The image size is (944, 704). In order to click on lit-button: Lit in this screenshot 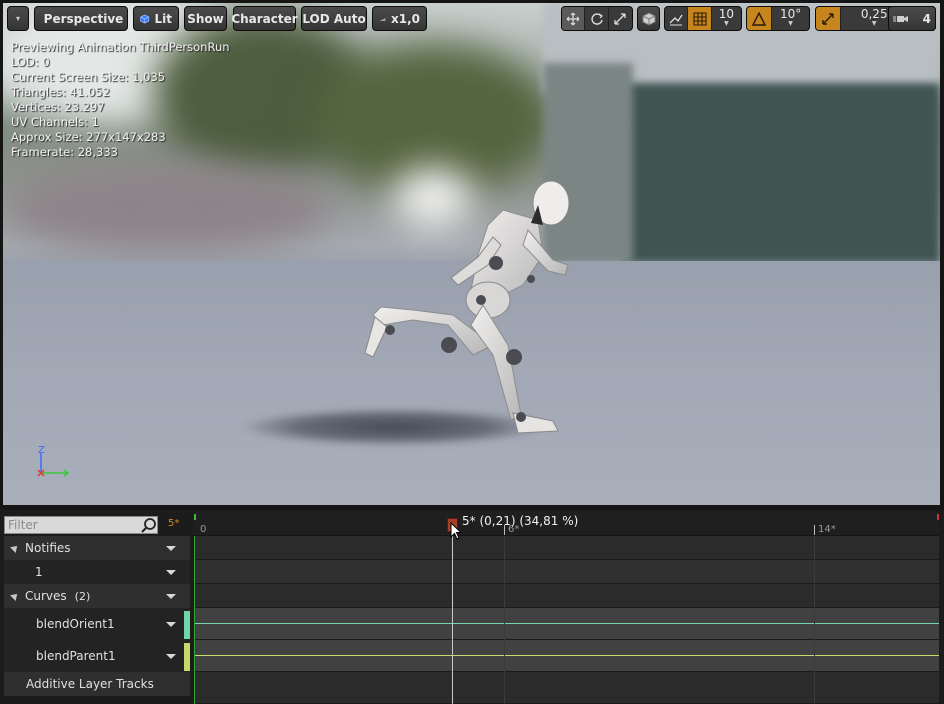, I will do `click(156, 18)`.